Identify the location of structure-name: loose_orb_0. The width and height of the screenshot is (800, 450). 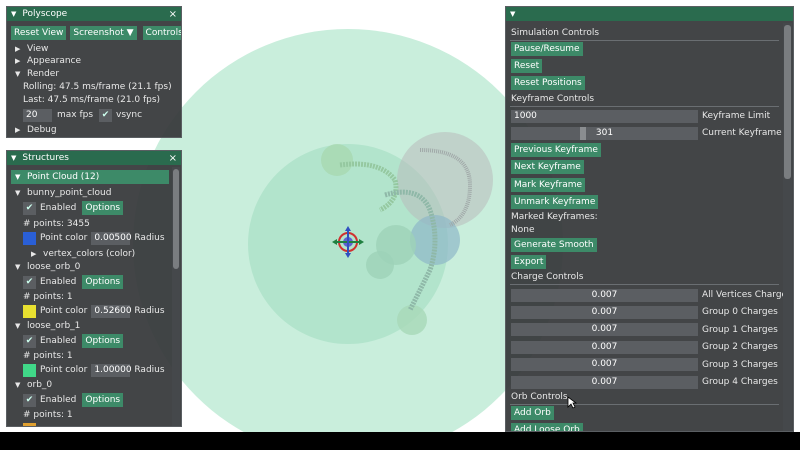
(54, 267).